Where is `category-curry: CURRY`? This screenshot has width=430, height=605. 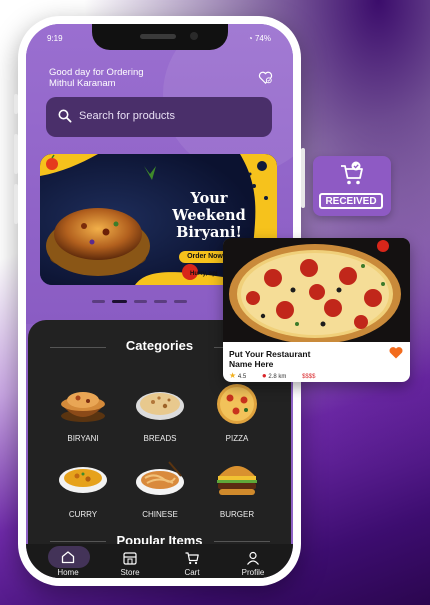 category-curry: CURRY is located at coordinates (83, 486).